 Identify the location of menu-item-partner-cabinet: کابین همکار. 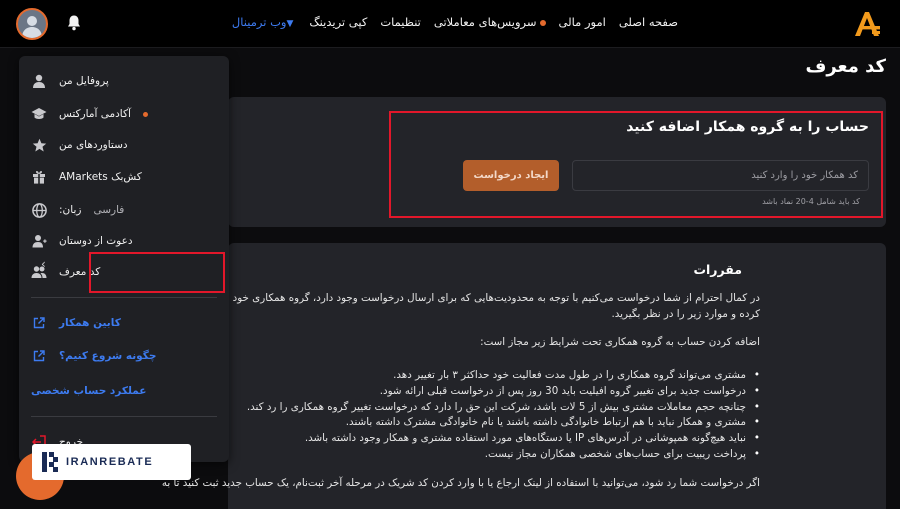
(122, 323).